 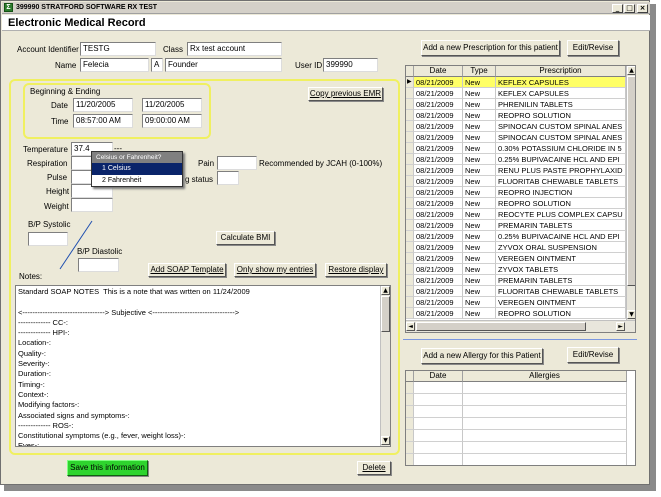 I want to click on prescription-vscrollbar: ▲ ▼, so click(x=630, y=193).